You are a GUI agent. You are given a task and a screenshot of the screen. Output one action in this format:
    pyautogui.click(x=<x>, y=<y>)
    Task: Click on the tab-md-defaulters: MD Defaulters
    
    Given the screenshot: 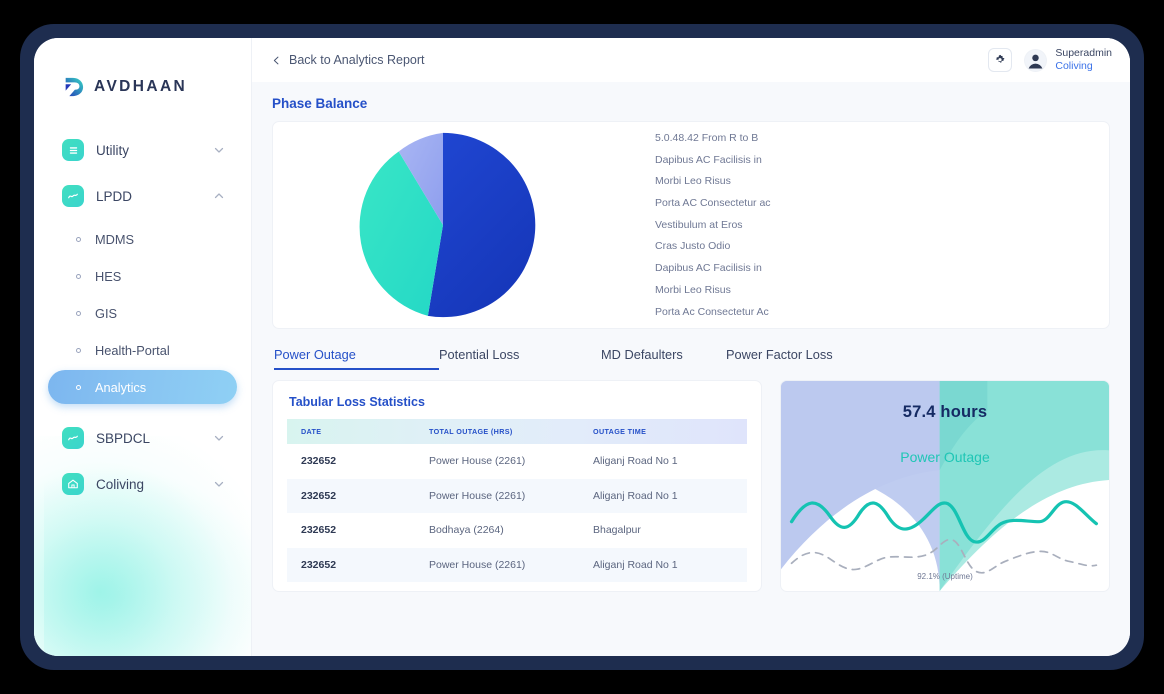 What is the action you would take?
    pyautogui.click(x=663, y=358)
    